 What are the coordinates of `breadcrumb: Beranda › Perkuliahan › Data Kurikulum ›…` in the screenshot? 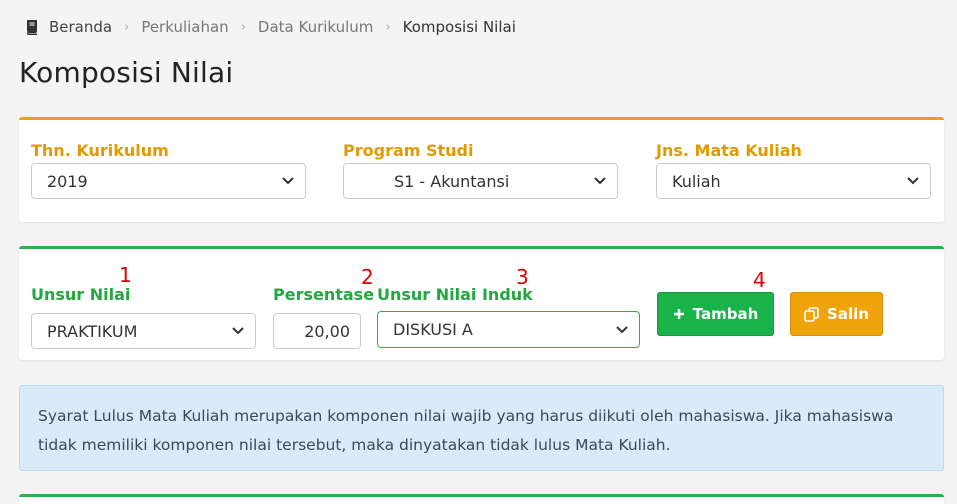 It's located at (270, 27).